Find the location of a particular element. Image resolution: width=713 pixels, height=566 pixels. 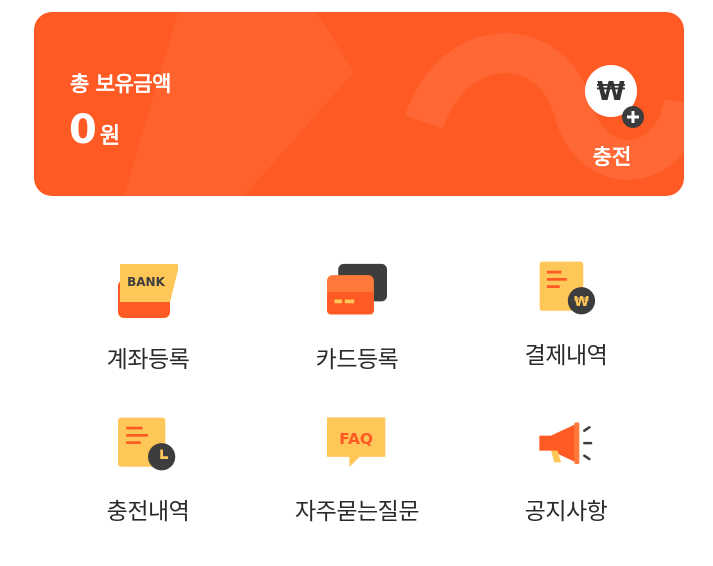

menu-item-label: 결제내역 is located at coordinates (566, 356).